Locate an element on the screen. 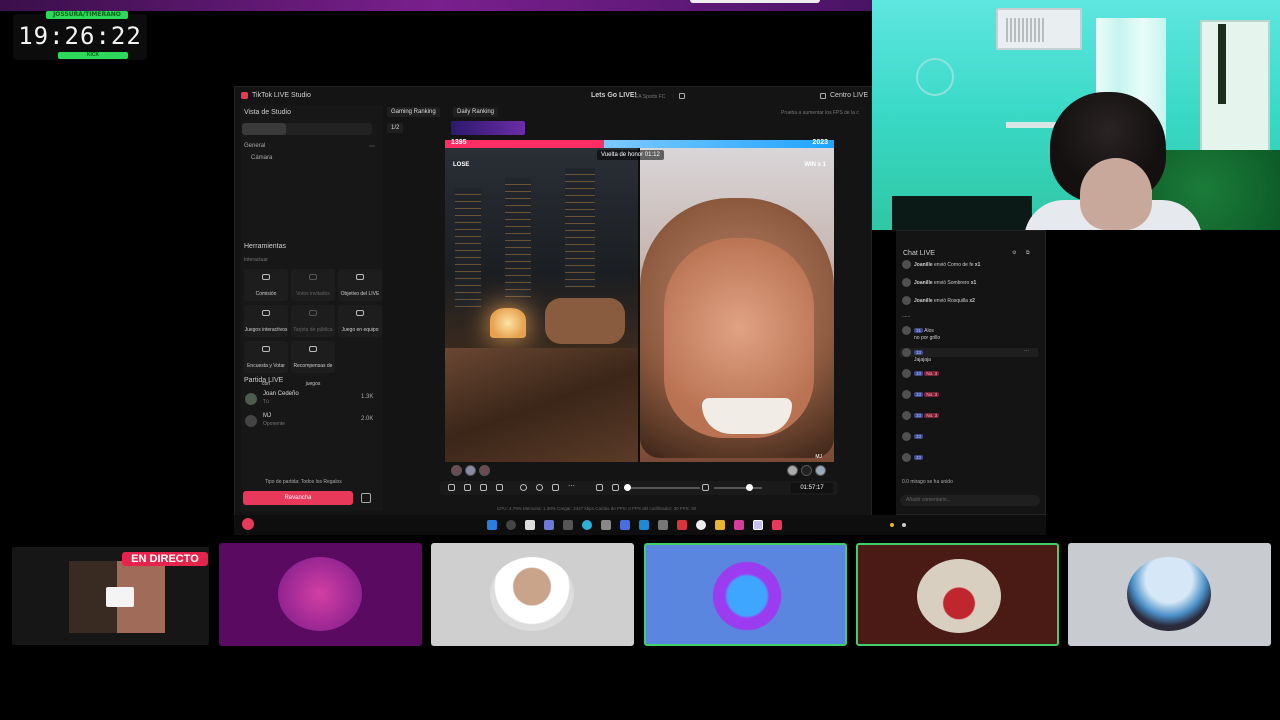 The image size is (1280, 720). chat-settings-icon: ⚙ is located at coordinates (1014, 253).